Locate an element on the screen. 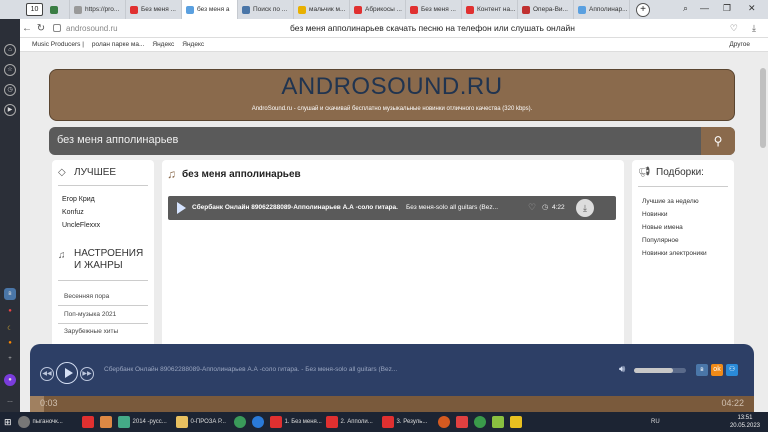 Image resolution: width=768 pixels, height=432 pixels. bookmark-yandex-2: Яндекс is located at coordinates (193, 44).